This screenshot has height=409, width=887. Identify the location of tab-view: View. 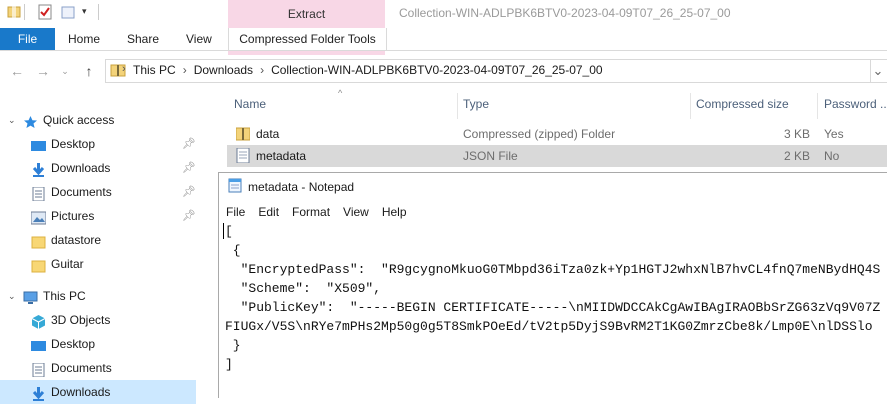
(199, 39).